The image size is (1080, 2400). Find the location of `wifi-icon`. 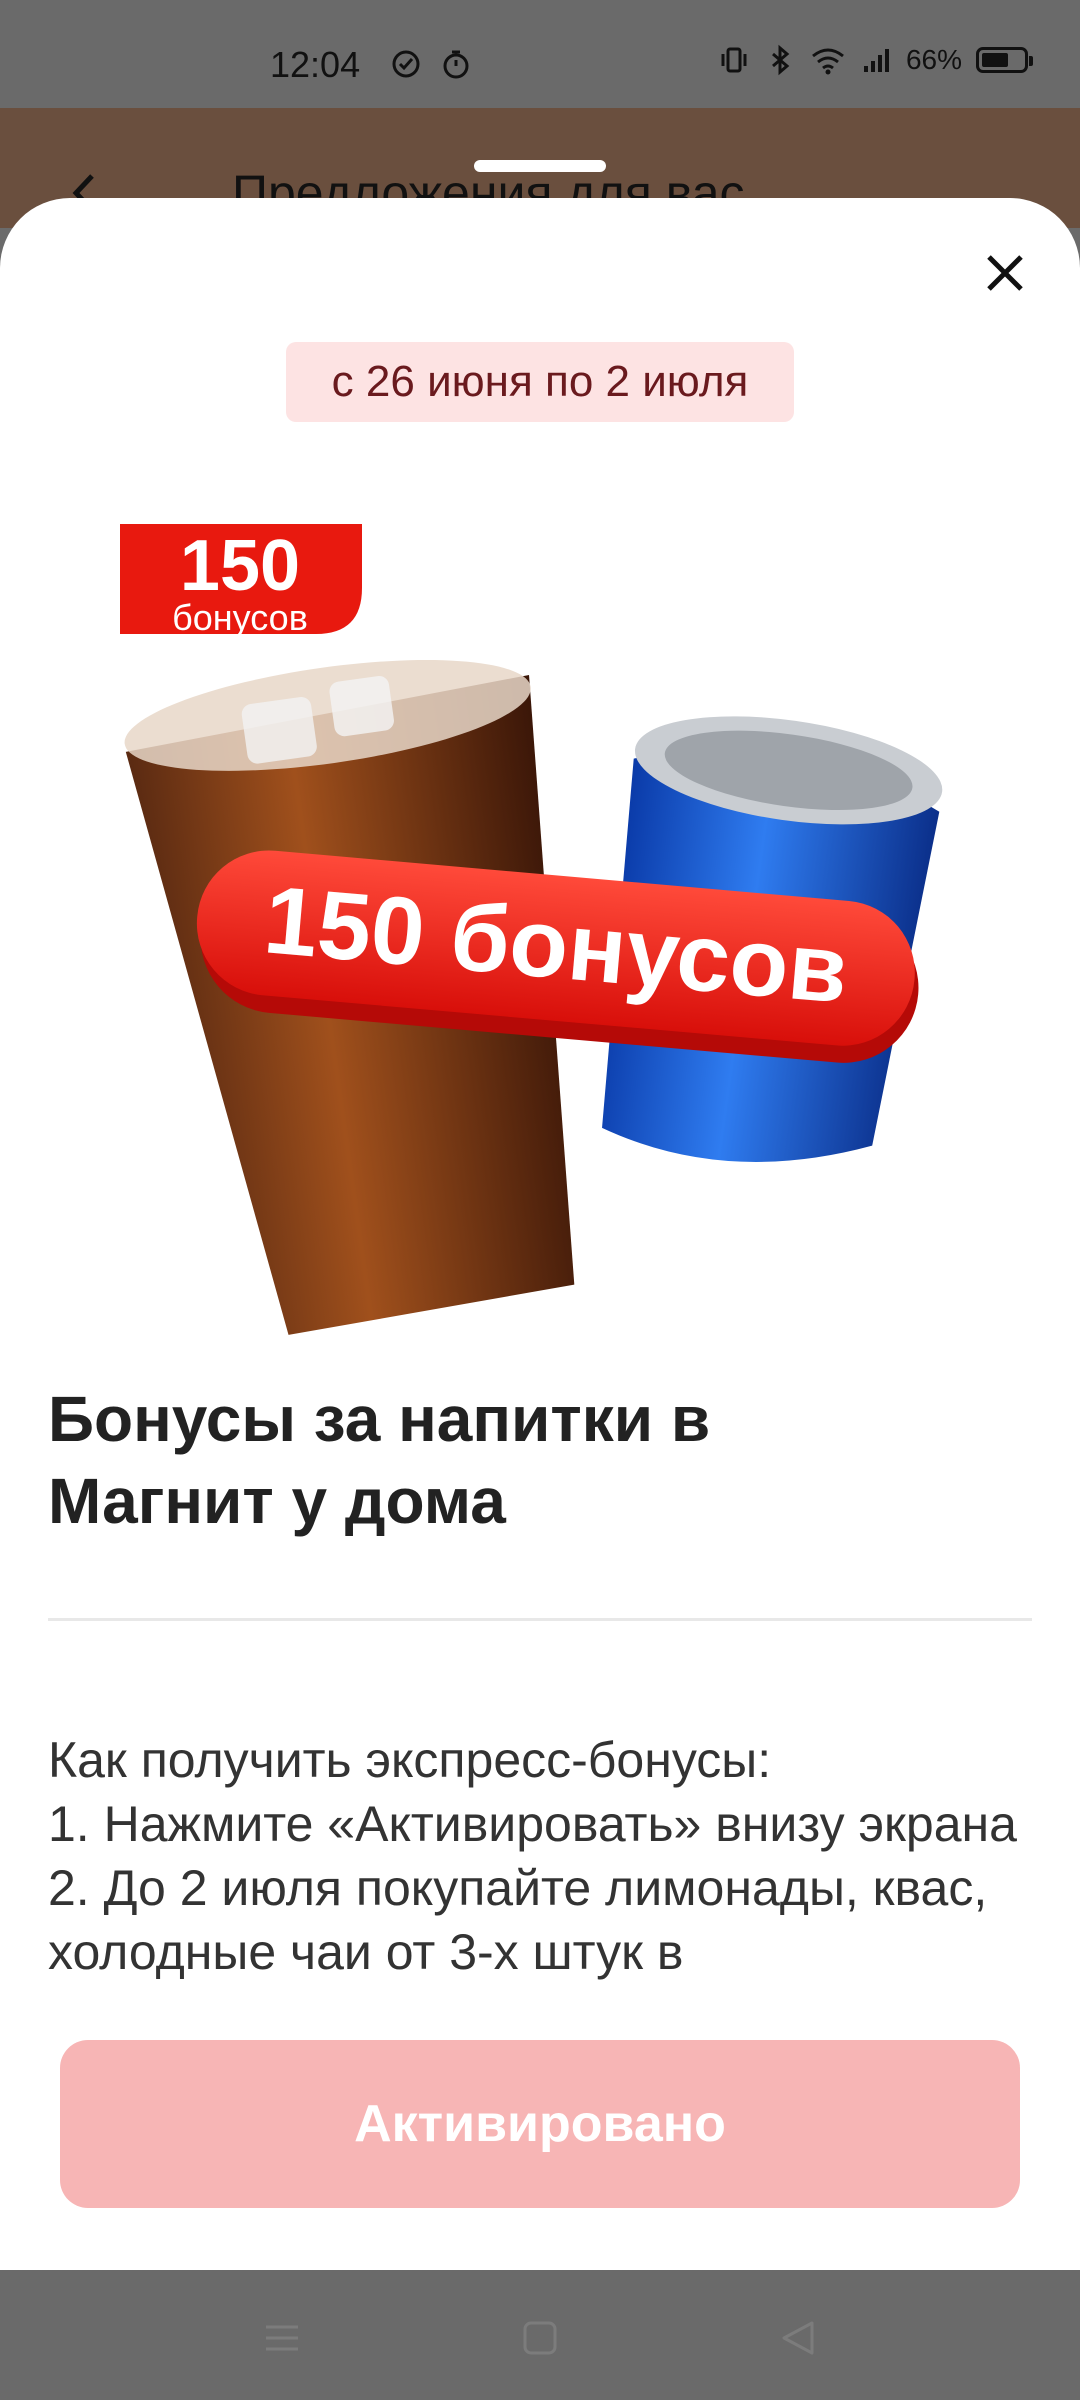

wifi-icon is located at coordinates (828, 61).